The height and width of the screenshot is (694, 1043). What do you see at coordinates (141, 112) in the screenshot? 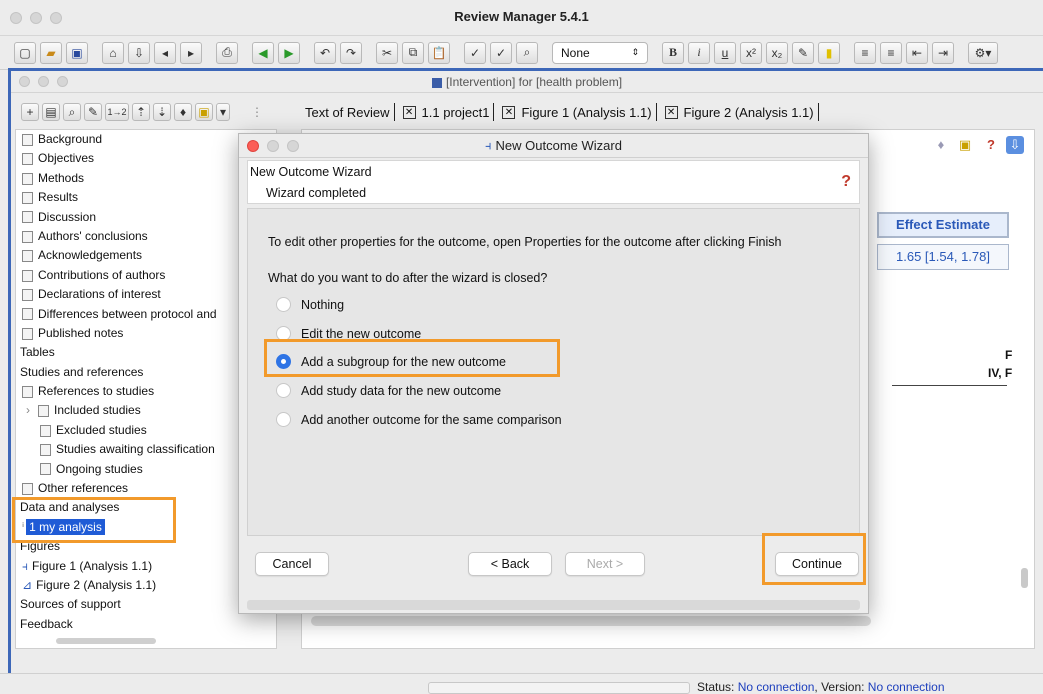
I see `move-up-icon: ⇡` at bounding box center [141, 112].